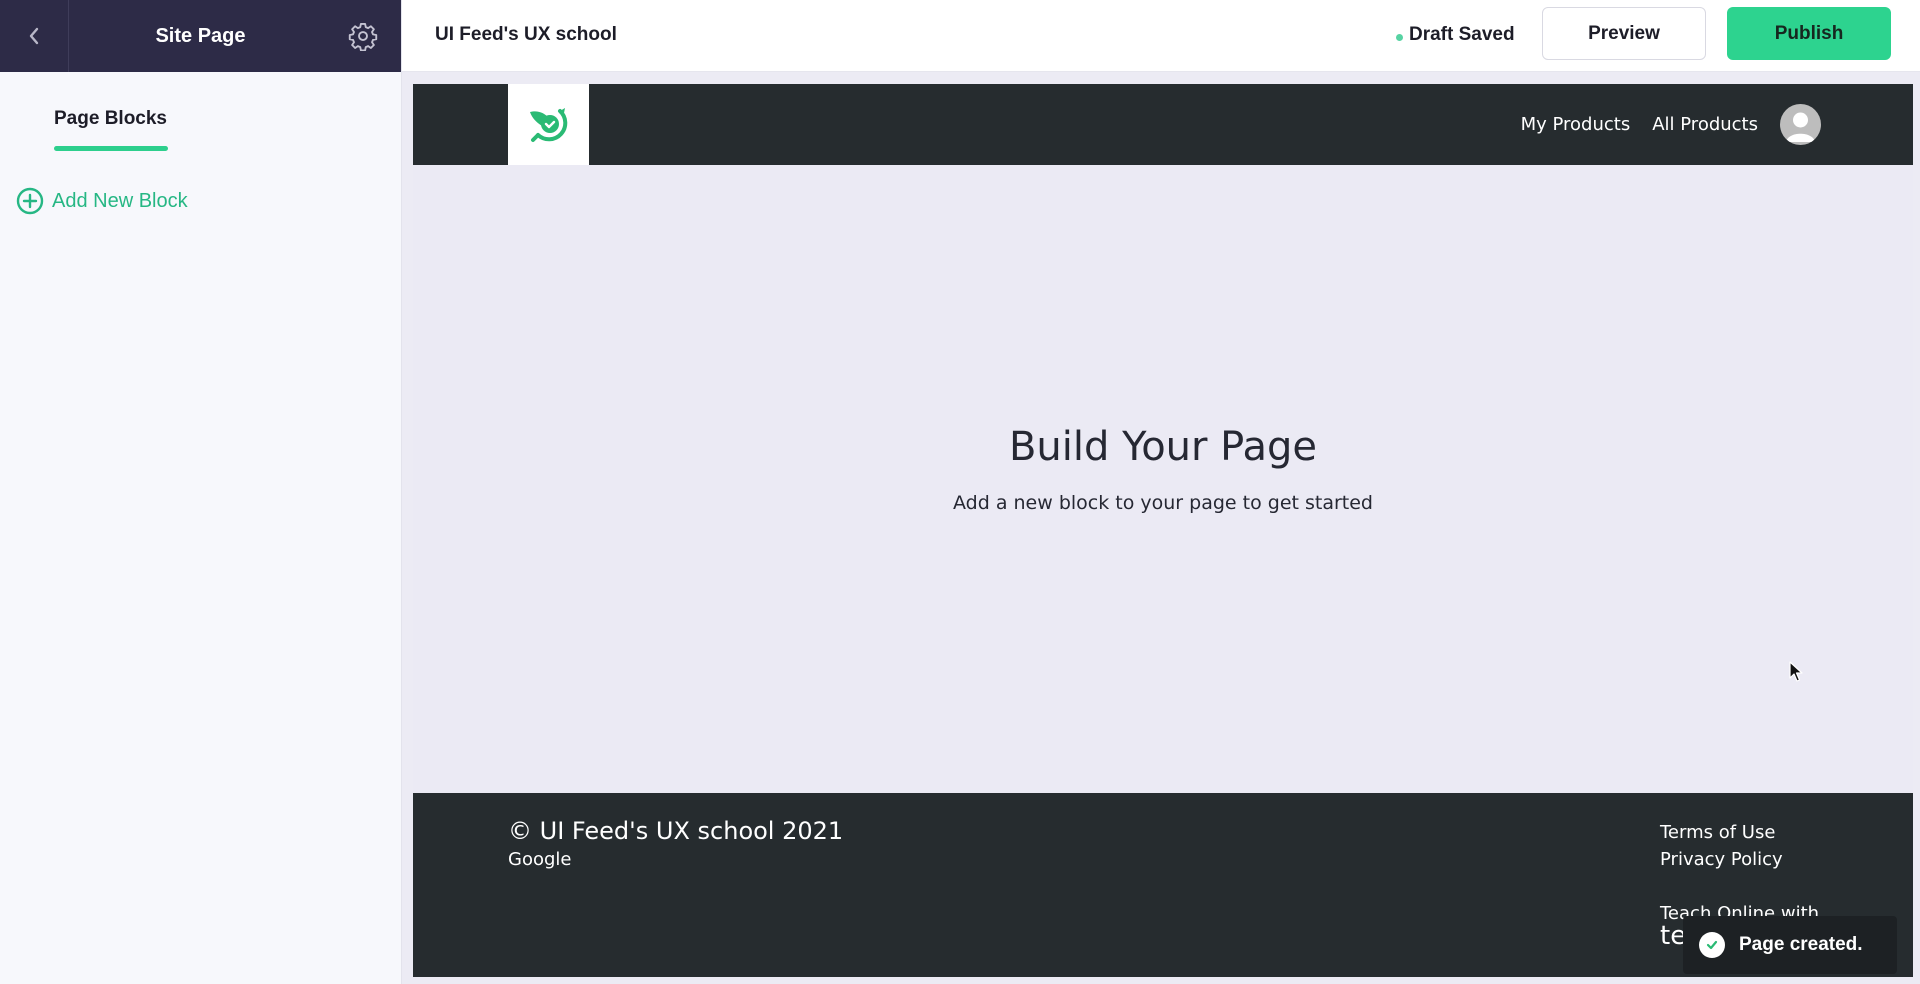 The image size is (1920, 984). Describe the element at coordinates (30, 201) in the screenshot. I see `plus-circle-icon` at that location.